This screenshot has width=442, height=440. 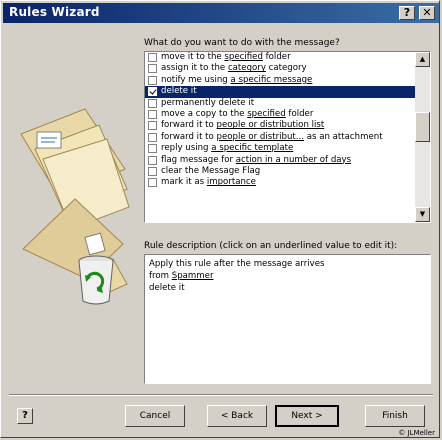 I want to click on action-text: assign it to the, so click(x=194, y=68).